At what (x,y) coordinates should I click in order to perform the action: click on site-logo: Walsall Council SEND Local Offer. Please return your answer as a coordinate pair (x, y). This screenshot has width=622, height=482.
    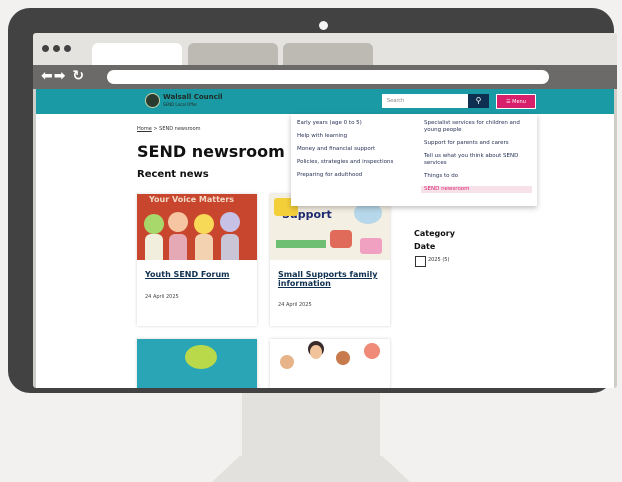
    Looking at the image, I should click on (184, 100).